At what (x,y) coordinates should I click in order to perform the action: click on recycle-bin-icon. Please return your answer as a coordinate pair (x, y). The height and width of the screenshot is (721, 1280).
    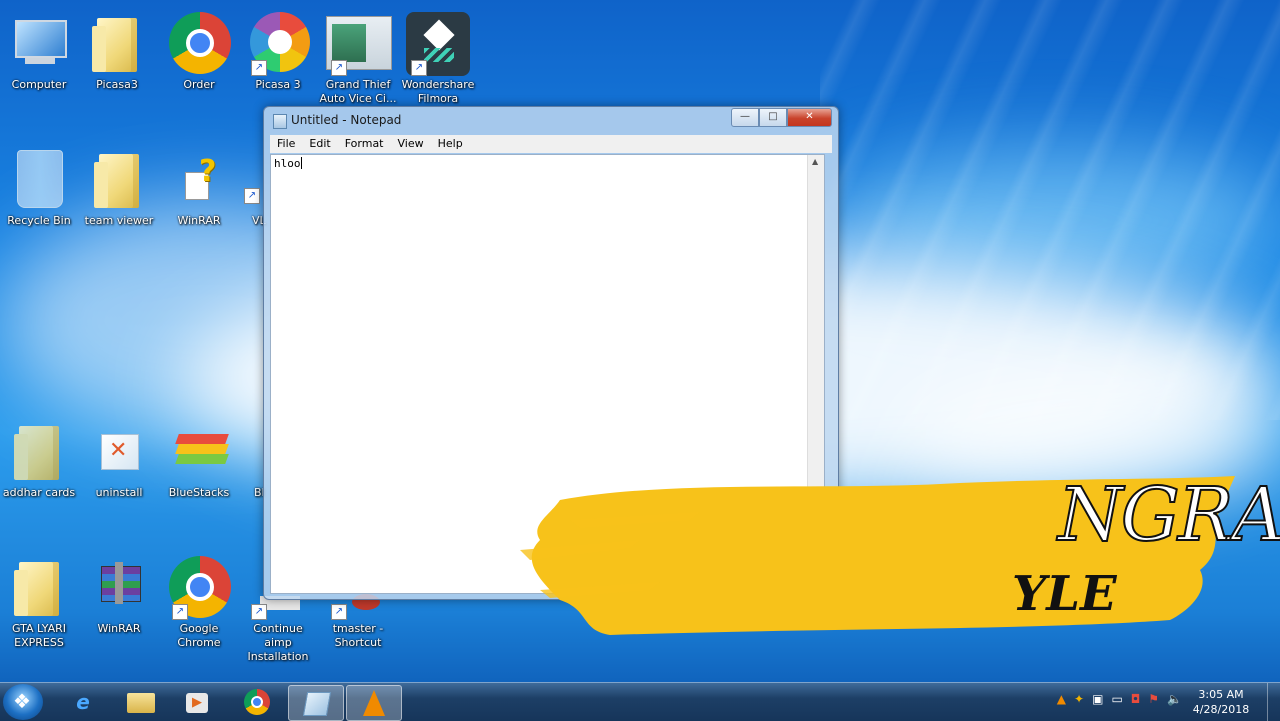
    Looking at the image, I should click on (39, 179).